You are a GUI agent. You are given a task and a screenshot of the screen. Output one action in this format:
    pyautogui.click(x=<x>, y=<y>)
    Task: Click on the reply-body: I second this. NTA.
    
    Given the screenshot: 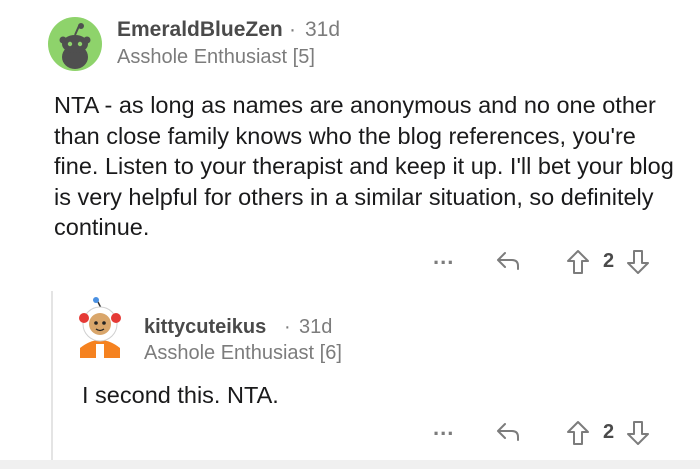 What is the action you would take?
    pyautogui.click(x=180, y=395)
    